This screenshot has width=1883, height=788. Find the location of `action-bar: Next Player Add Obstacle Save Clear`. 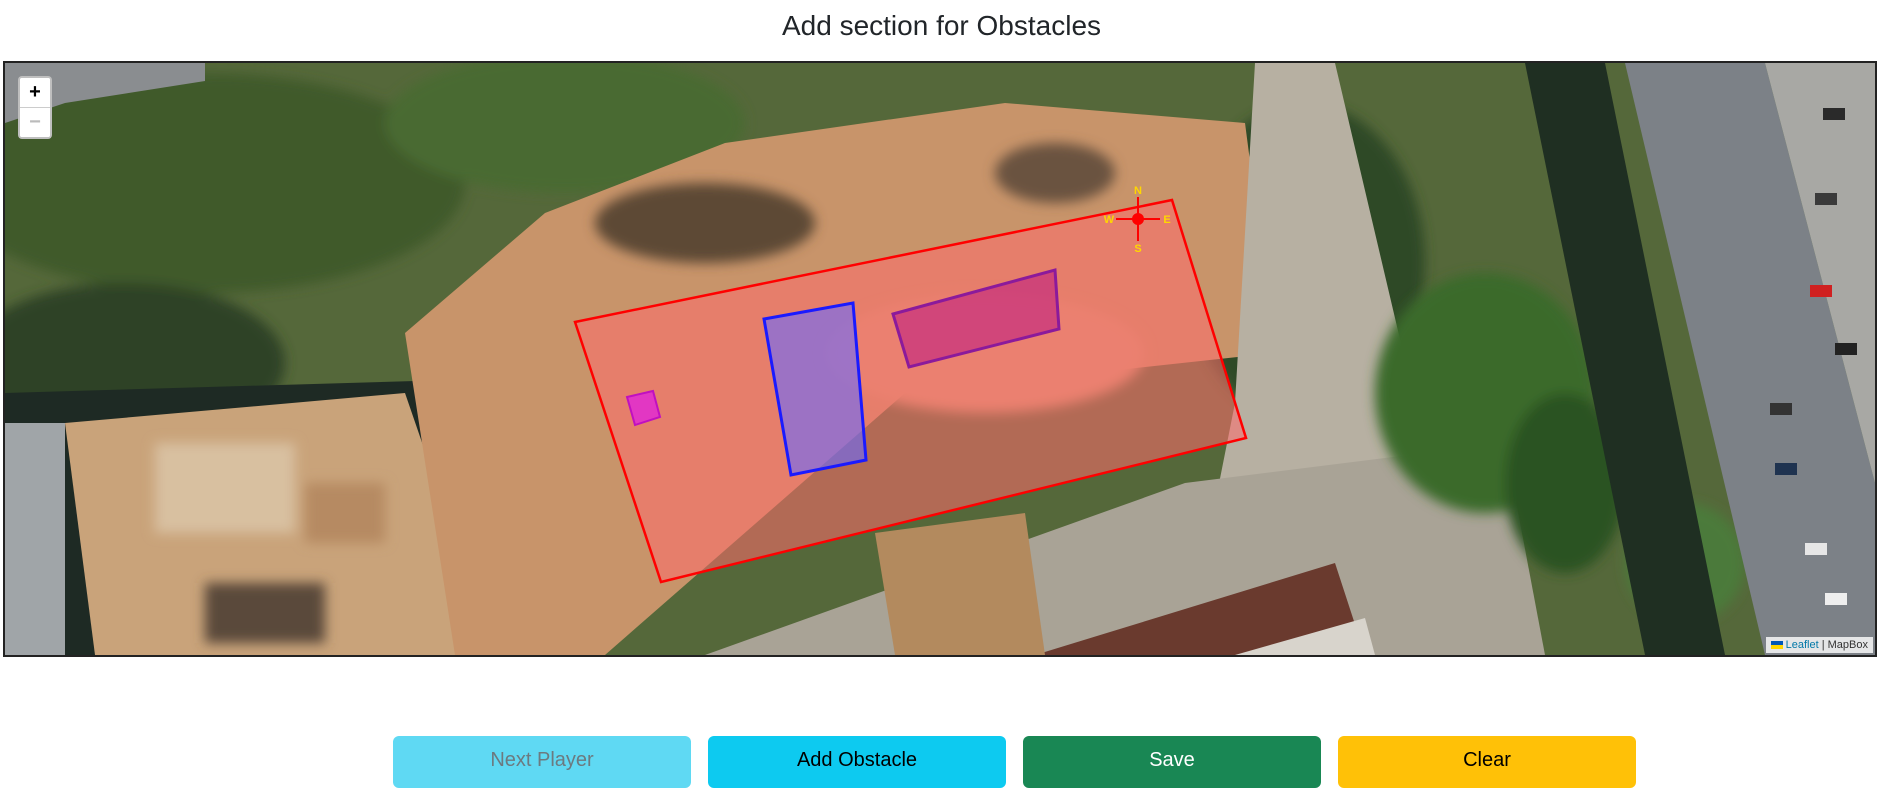

action-bar: Next Player Add Obstacle Save Clear is located at coordinates (941, 762).